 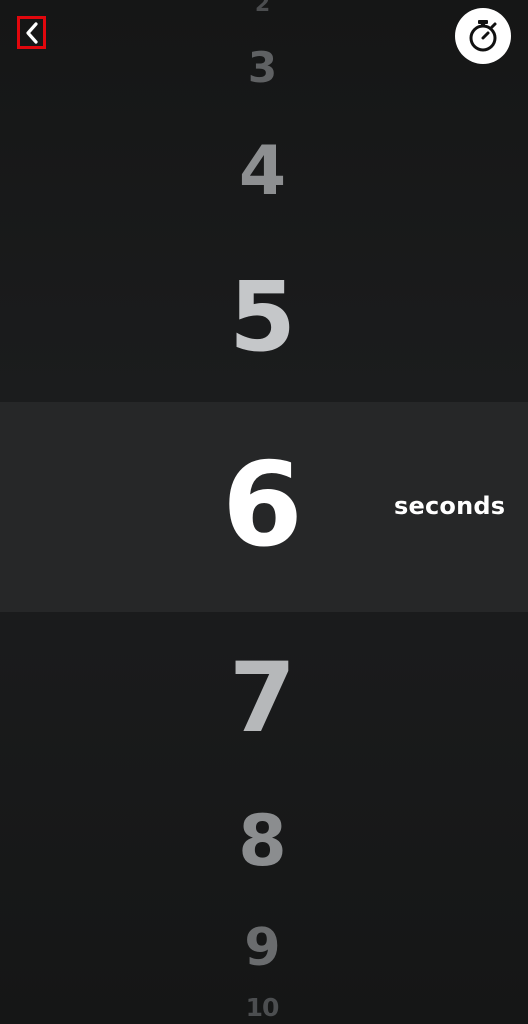 I want to click on chevron-left-icon, so click(x=31, y=32).